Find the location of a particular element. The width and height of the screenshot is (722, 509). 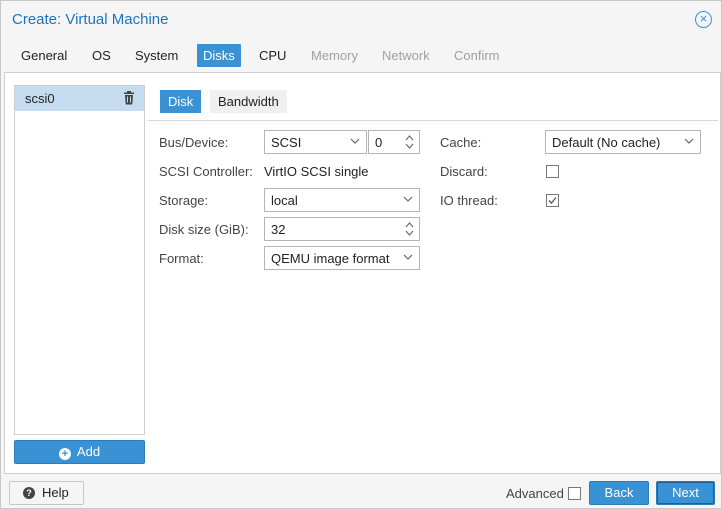

format-select-value: QEMU image format is located at coordinates (330, 258).